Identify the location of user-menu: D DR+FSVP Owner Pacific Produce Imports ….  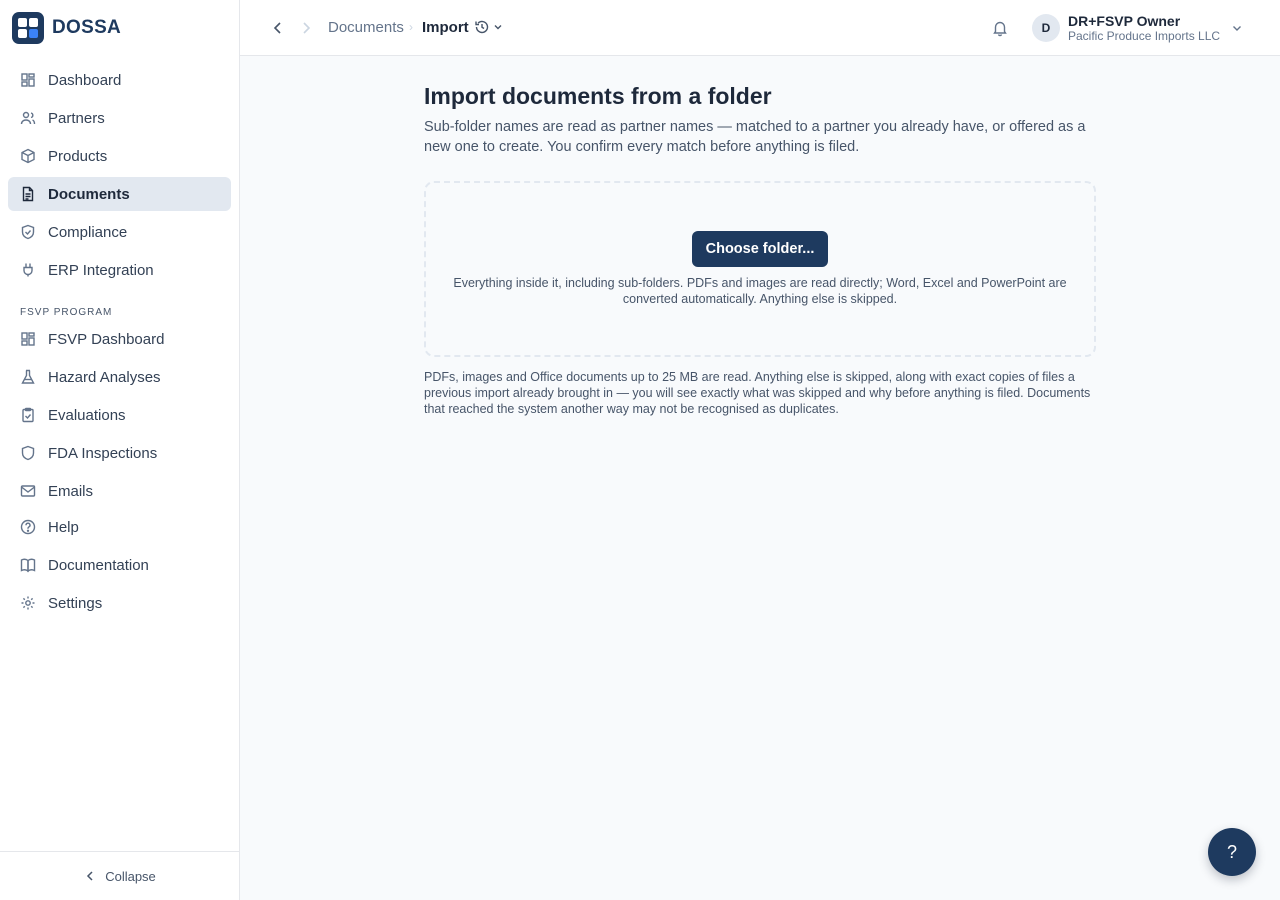
(1138, 28).